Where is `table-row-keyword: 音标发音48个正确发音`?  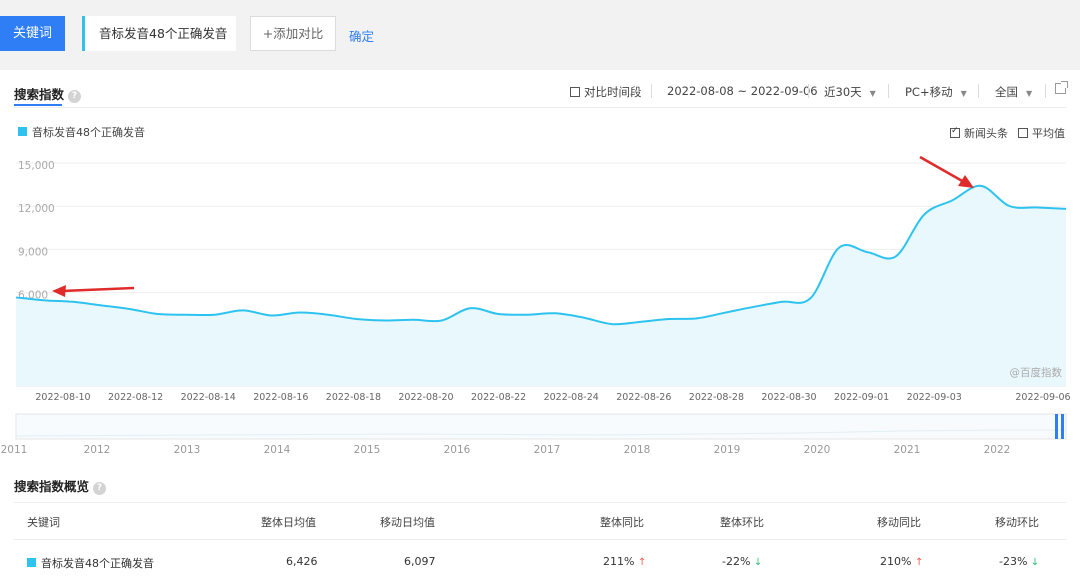 table-row-keyword: 音标发音48个正确发音 is located at coordinates (90, 563).